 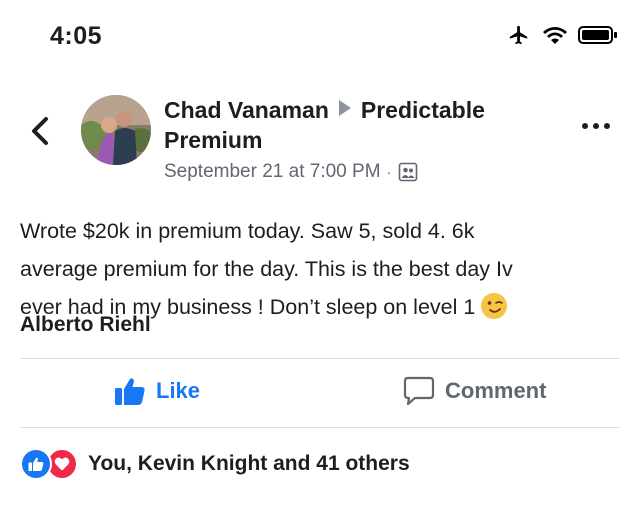 I want to click on reactions-summary: You, Kevin Knight and 41 others, so click(x=215, y=464).